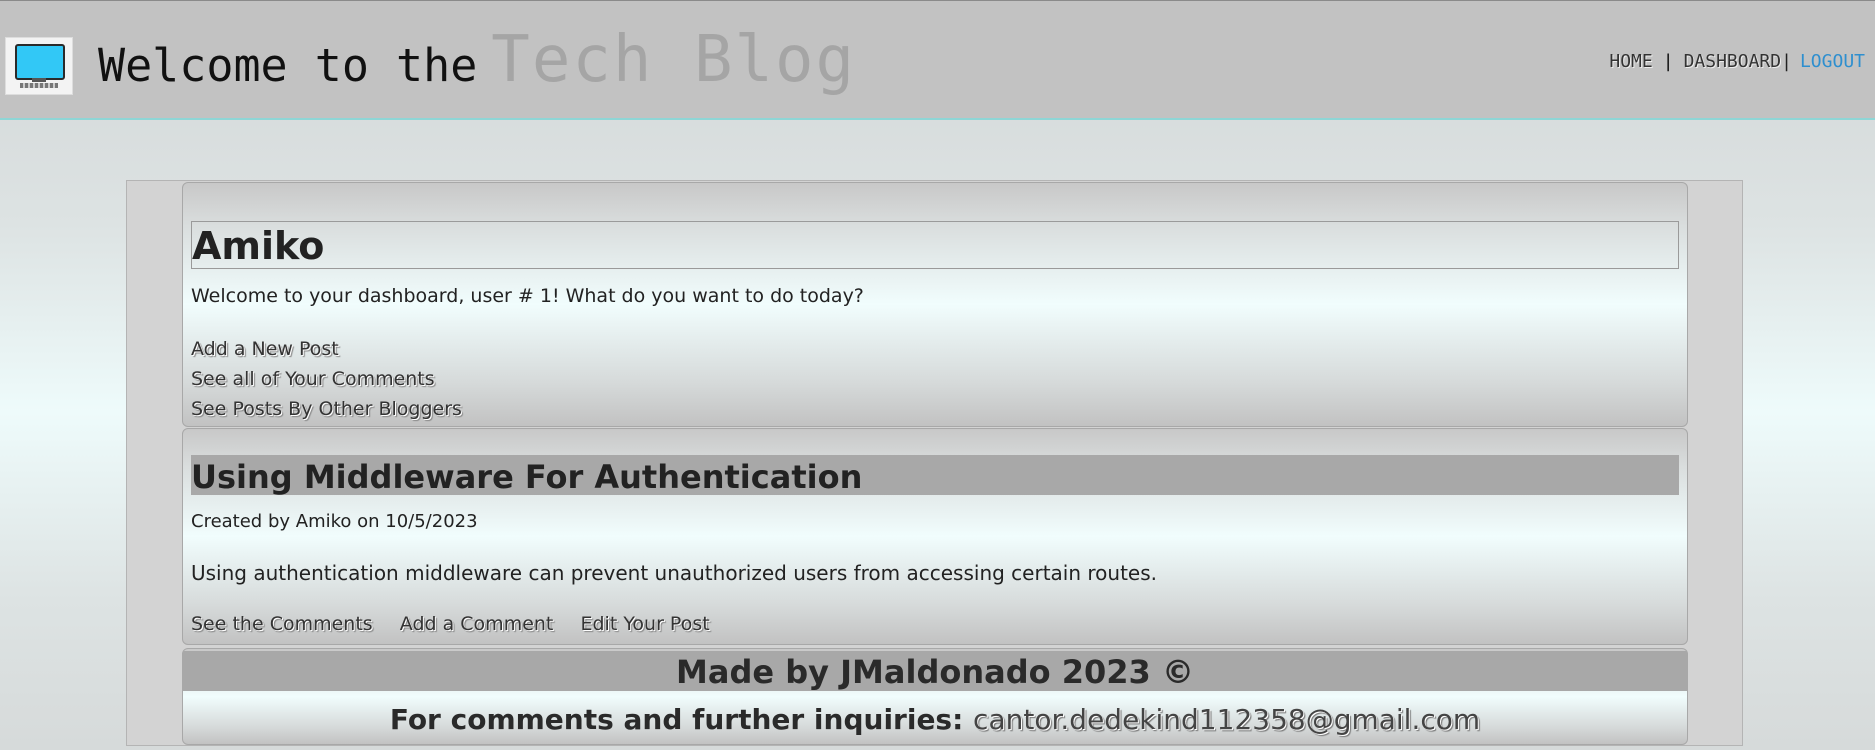 This screenshot has height=750, width=1875. Describe the element at coordinates (40, 62) in the screenshot. I see `monitor-screen` at that location.